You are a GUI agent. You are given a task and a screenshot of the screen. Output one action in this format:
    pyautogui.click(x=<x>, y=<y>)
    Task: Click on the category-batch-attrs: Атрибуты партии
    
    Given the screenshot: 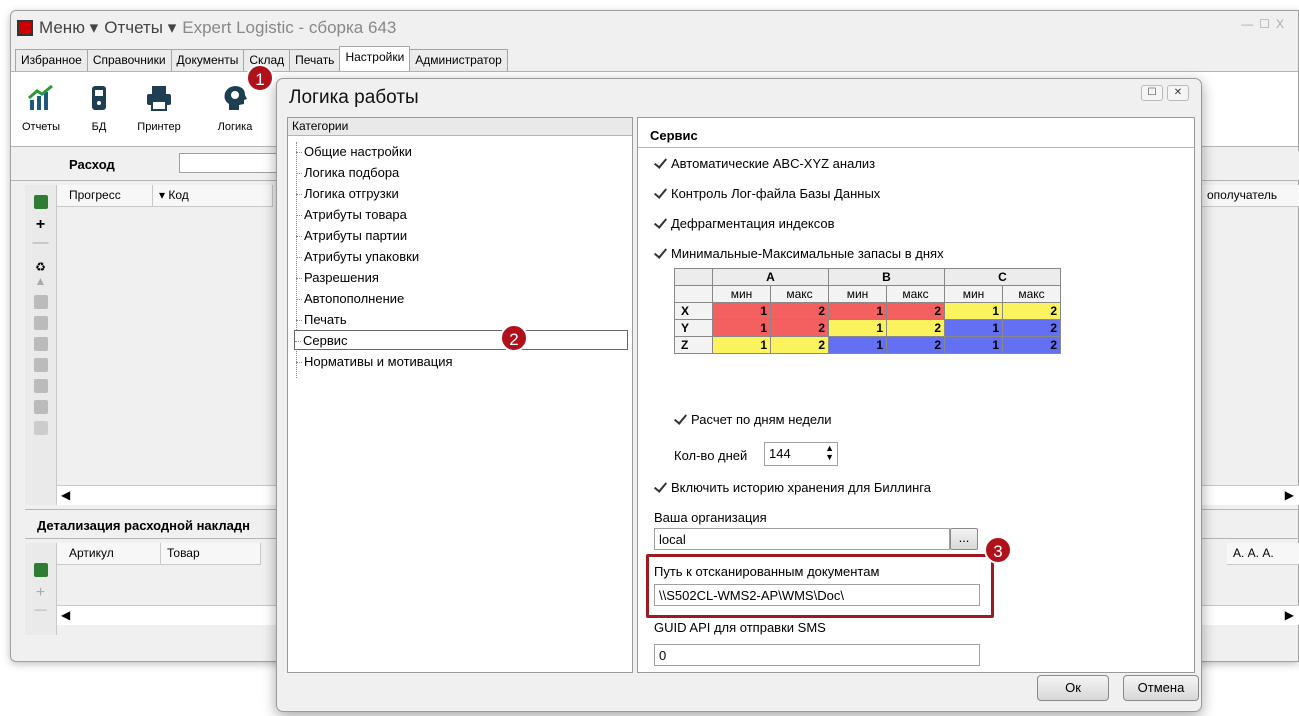 What is the action you would take?
    pyautogui.click(x=351, y=236)
    